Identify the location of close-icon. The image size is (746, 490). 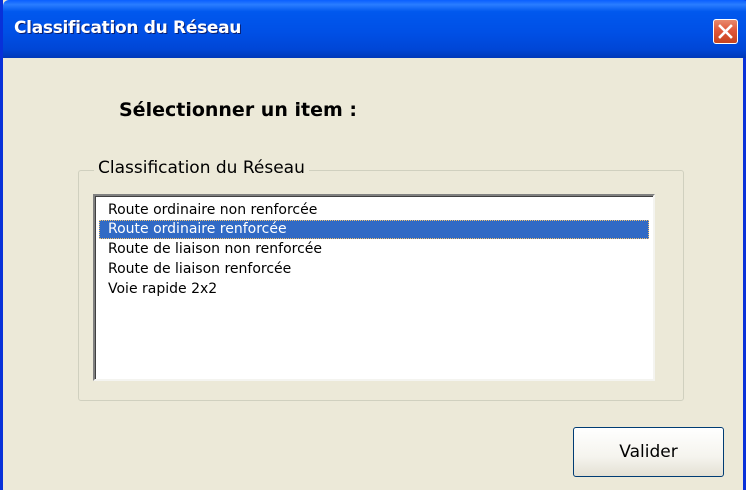
(725, 31).